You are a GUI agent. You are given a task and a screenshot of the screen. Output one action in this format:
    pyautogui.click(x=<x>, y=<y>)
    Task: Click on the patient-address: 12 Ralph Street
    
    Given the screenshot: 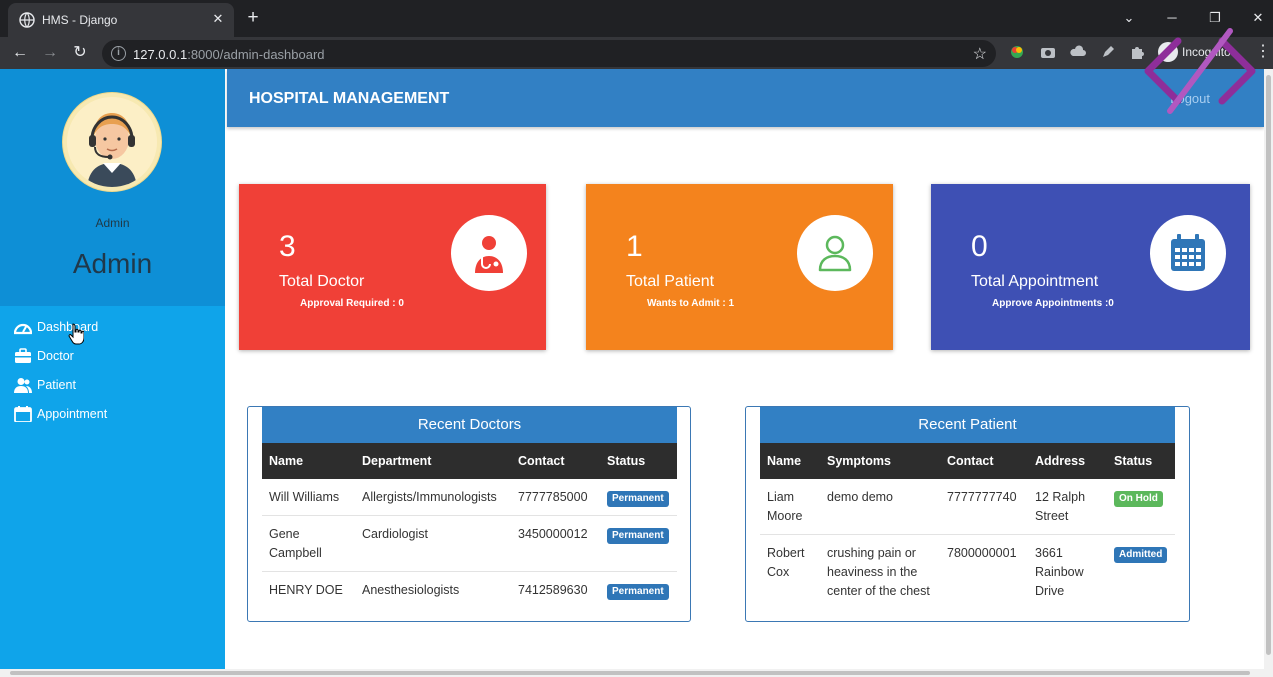 What is the action you would take?
    pyautogui.click(x=1060, y=506)
    